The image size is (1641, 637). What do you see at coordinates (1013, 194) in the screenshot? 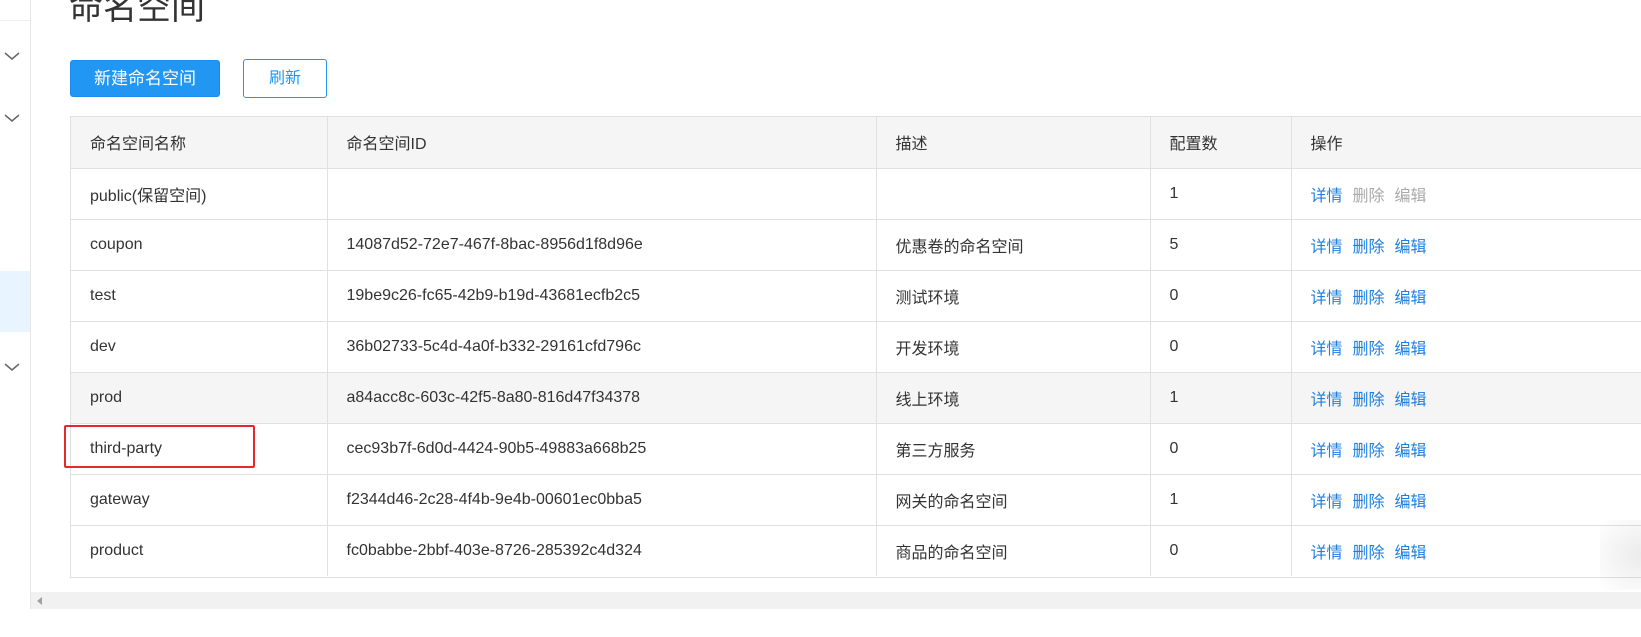
I see `cell-description` at bounding box center [1013, 194].